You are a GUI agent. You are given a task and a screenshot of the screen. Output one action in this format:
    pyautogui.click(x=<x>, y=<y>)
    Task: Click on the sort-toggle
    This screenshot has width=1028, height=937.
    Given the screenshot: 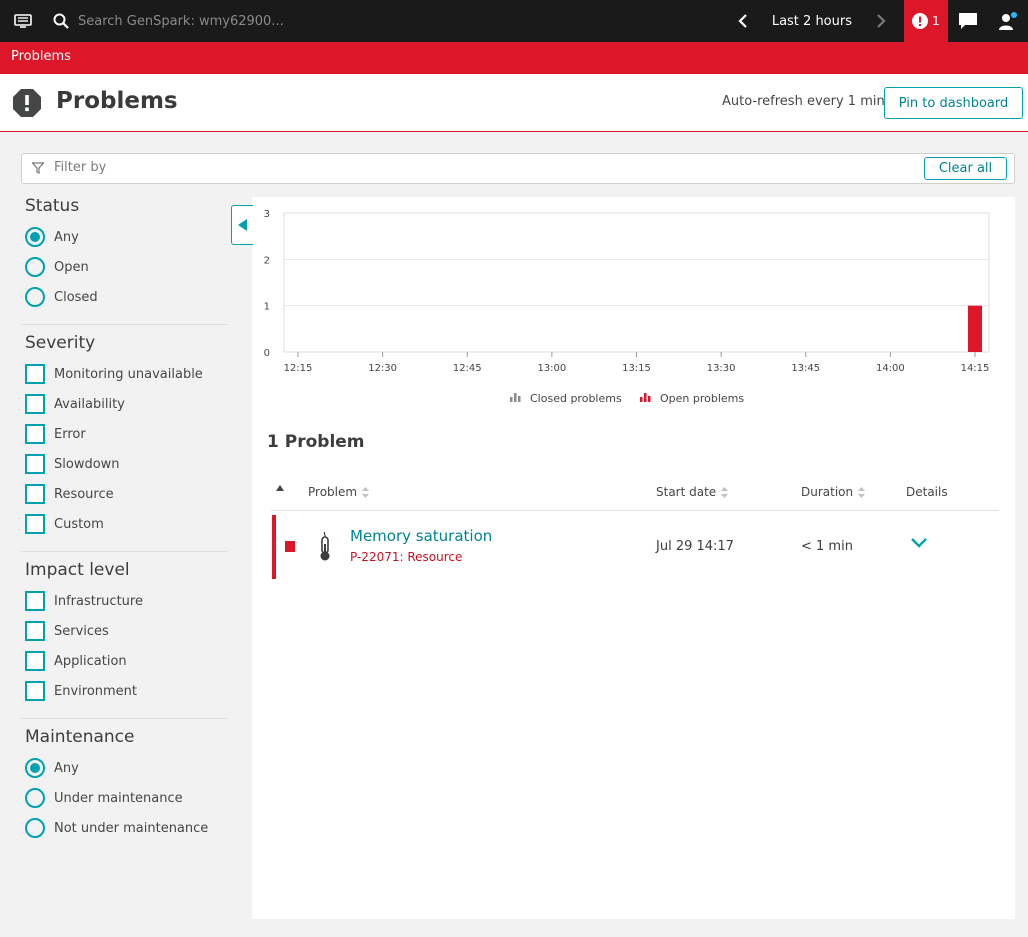 What is the action you would take?
    pyautogui.click(x=280, y=488)
    